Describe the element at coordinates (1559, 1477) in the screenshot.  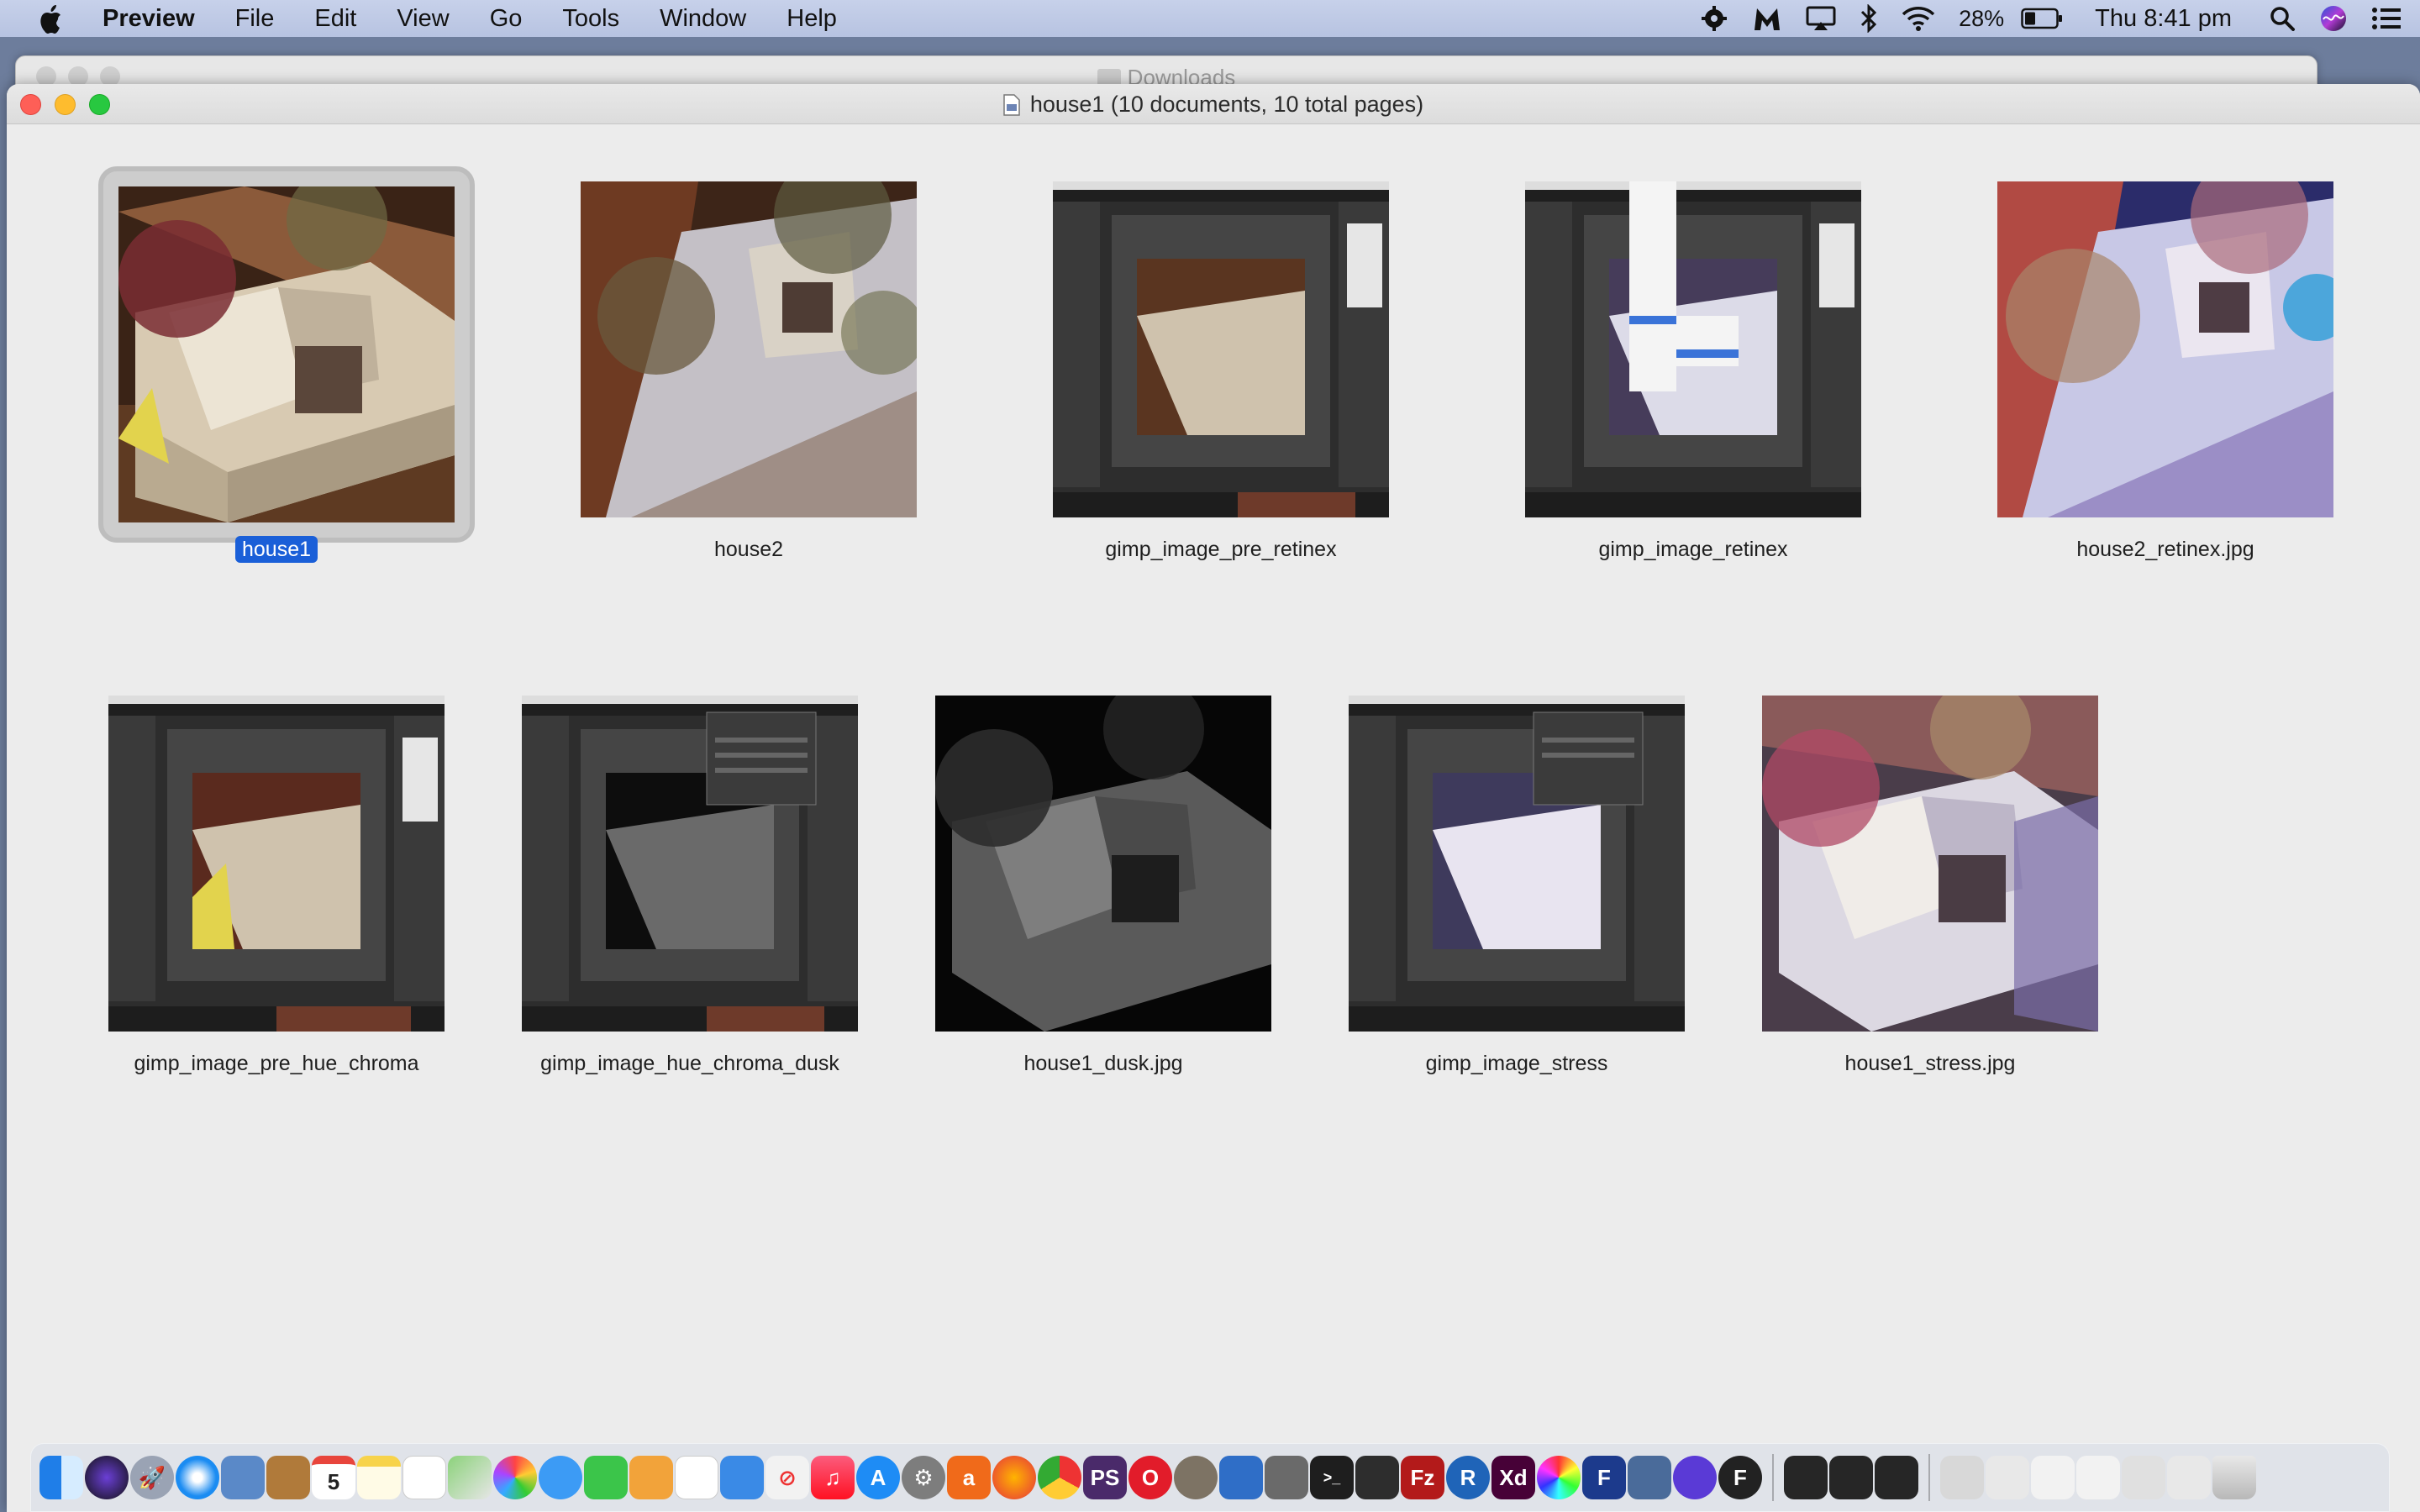
I see `color-wheel-icon` at that location.